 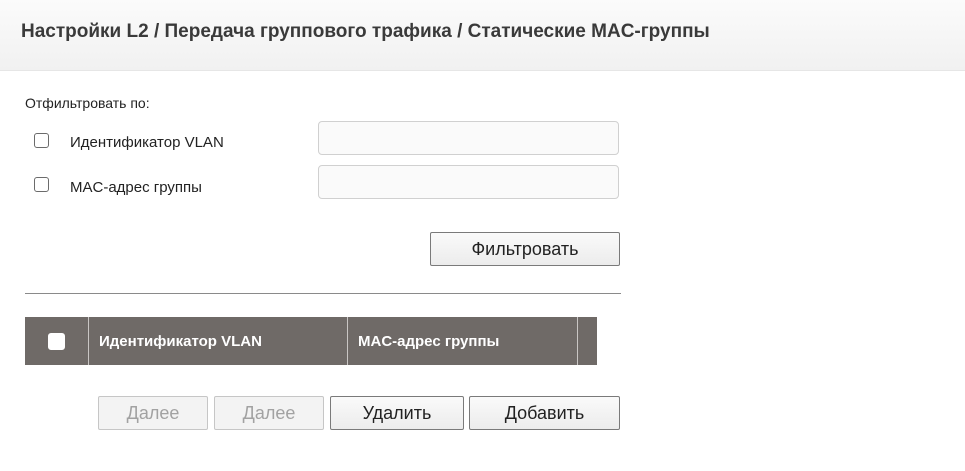 I want to click on column-header-vlan: Идентификатор VLAN, so click(x=218, y=341).